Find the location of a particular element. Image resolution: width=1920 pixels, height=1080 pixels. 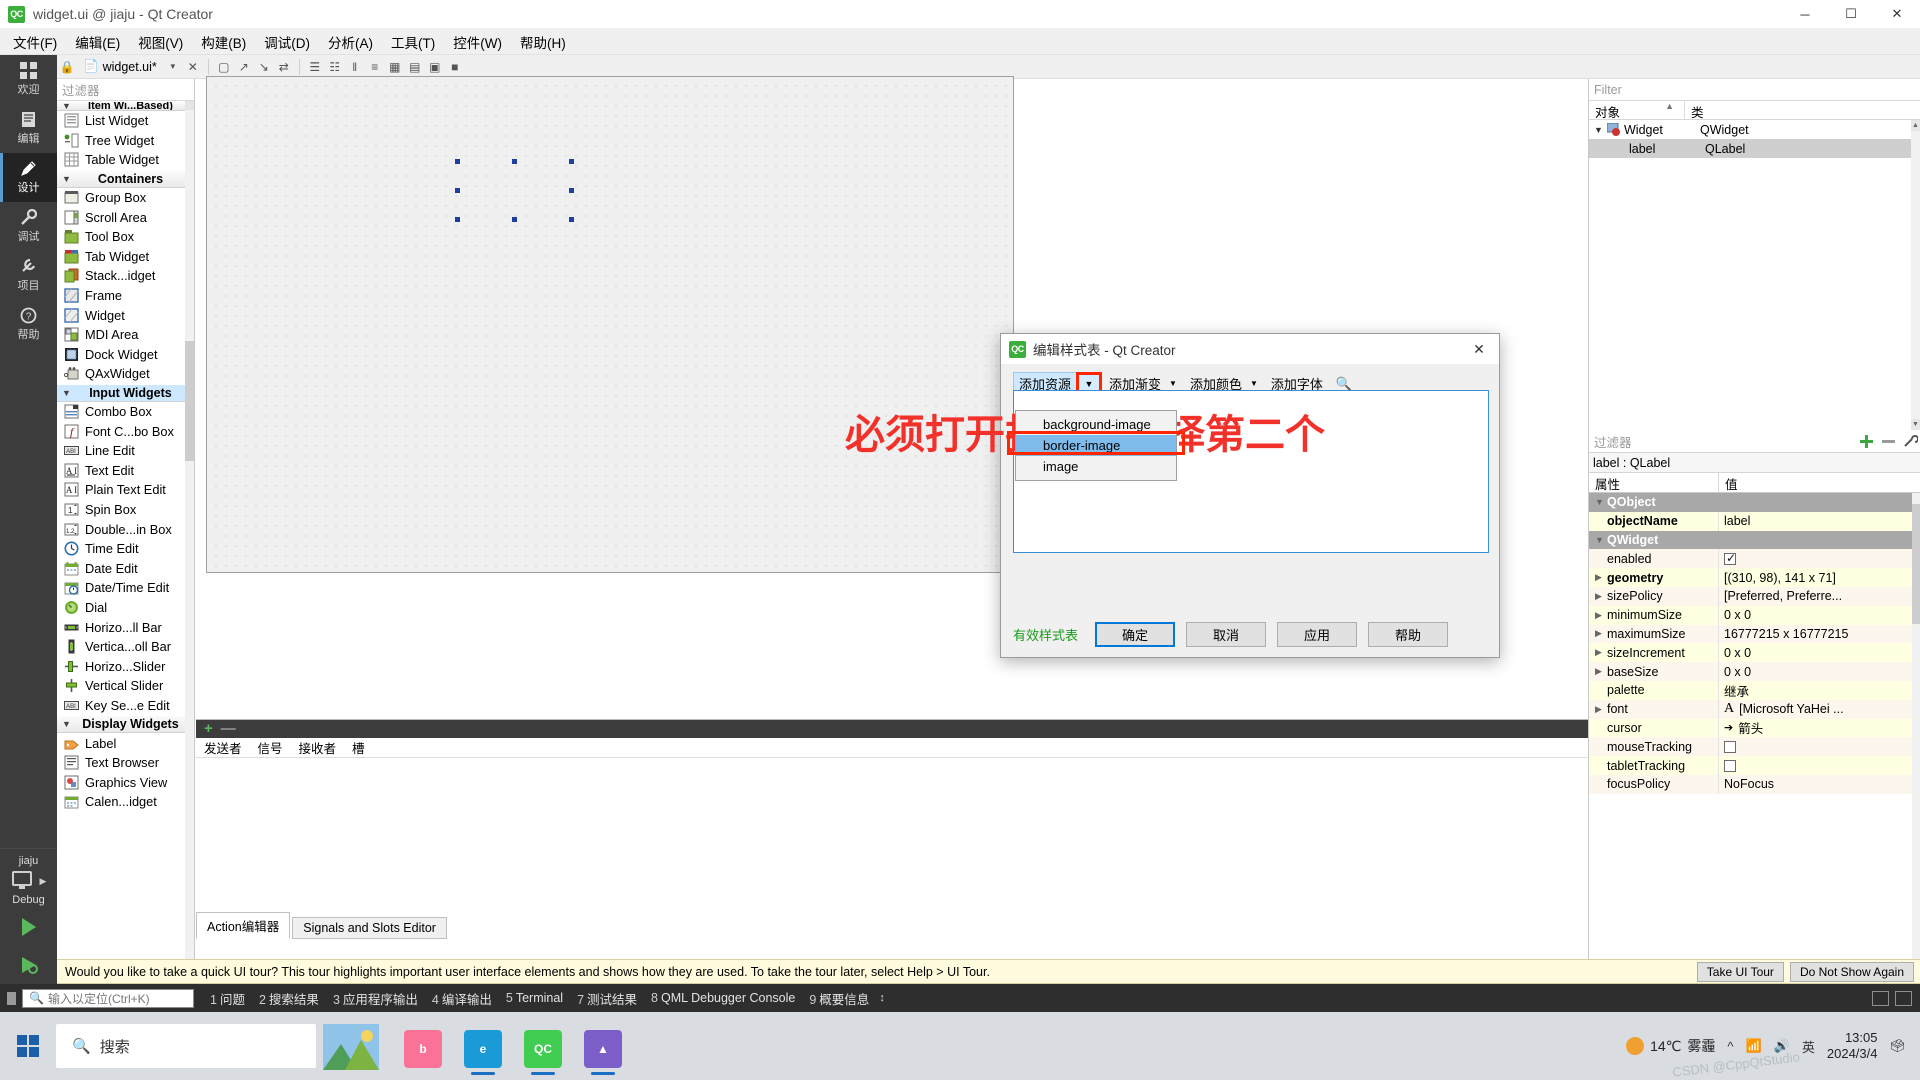

property-row-minimumSize: ▶ minimumSize 0 x 0 is located at coordinates (1754, 615).